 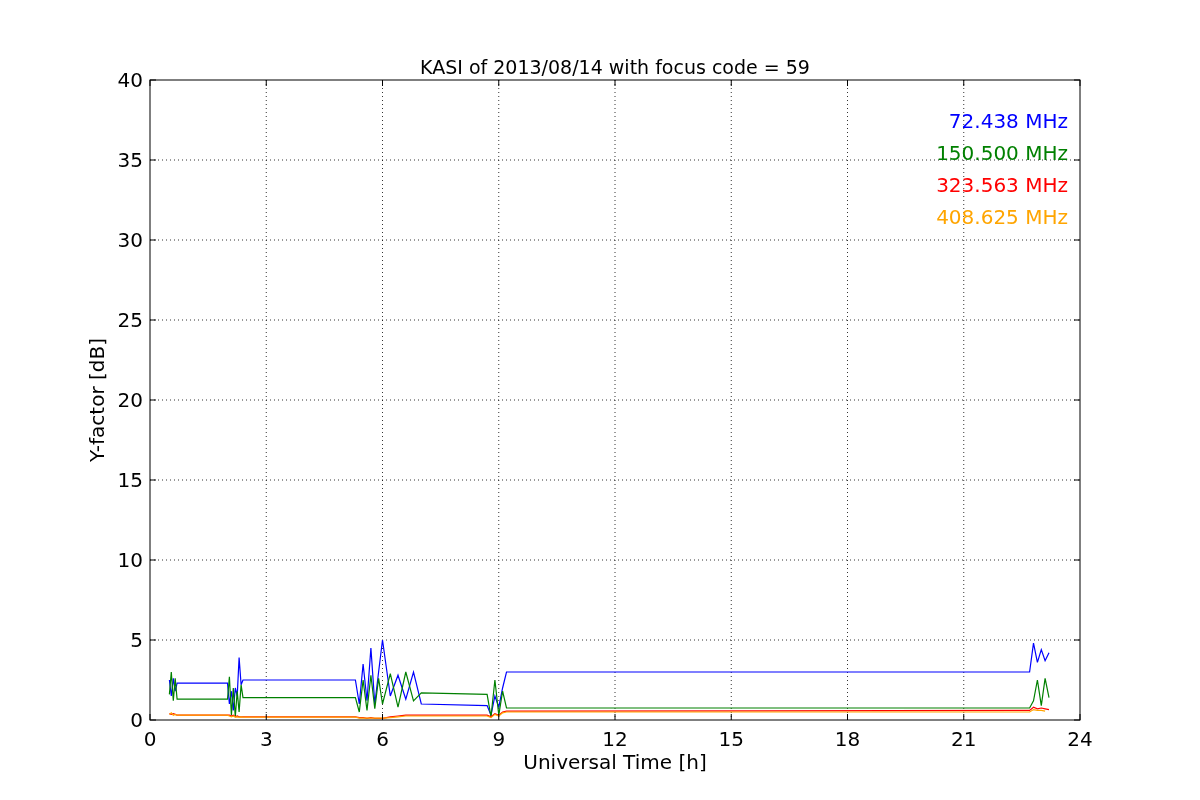 I want to click on x-tick-label: 18, so click(x=847, y=739).